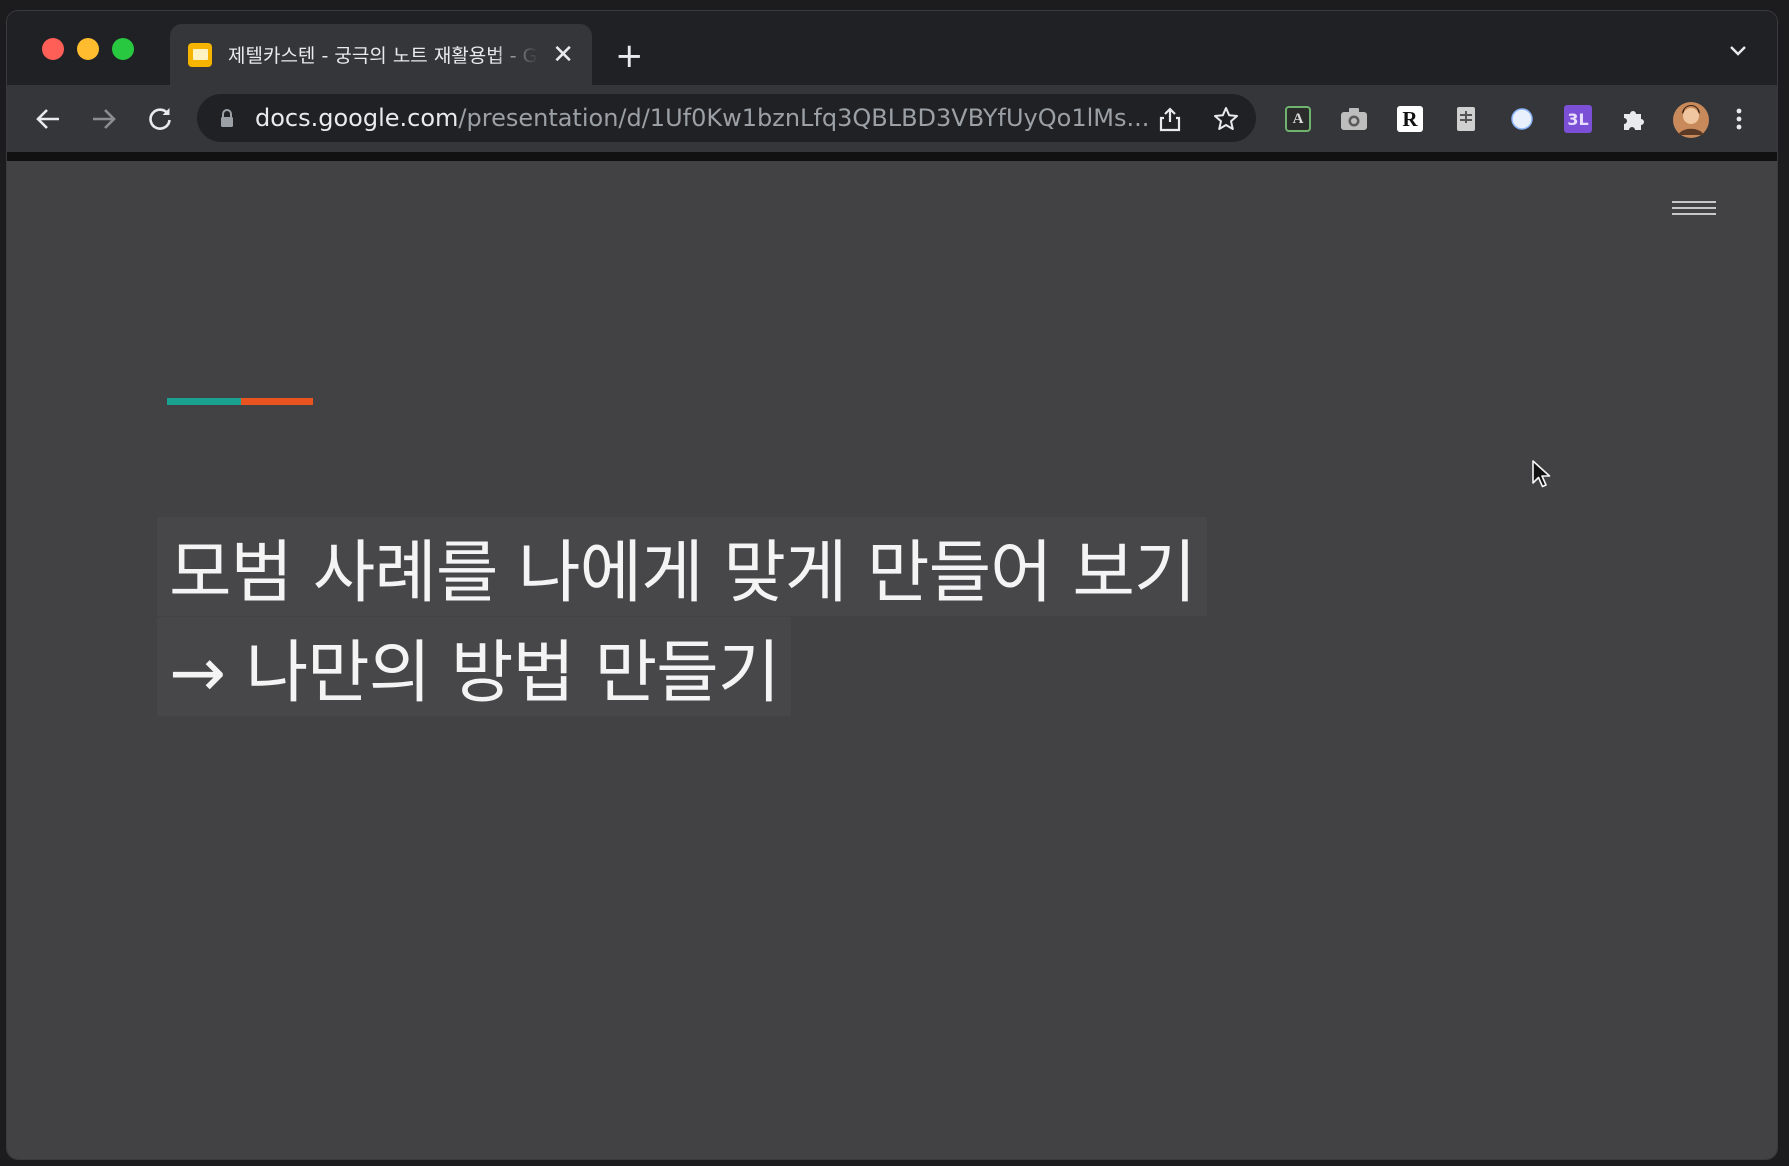  Describe the element at coordinates (892, 156) in the screenshot. I see `toolbar-divider` at that location.